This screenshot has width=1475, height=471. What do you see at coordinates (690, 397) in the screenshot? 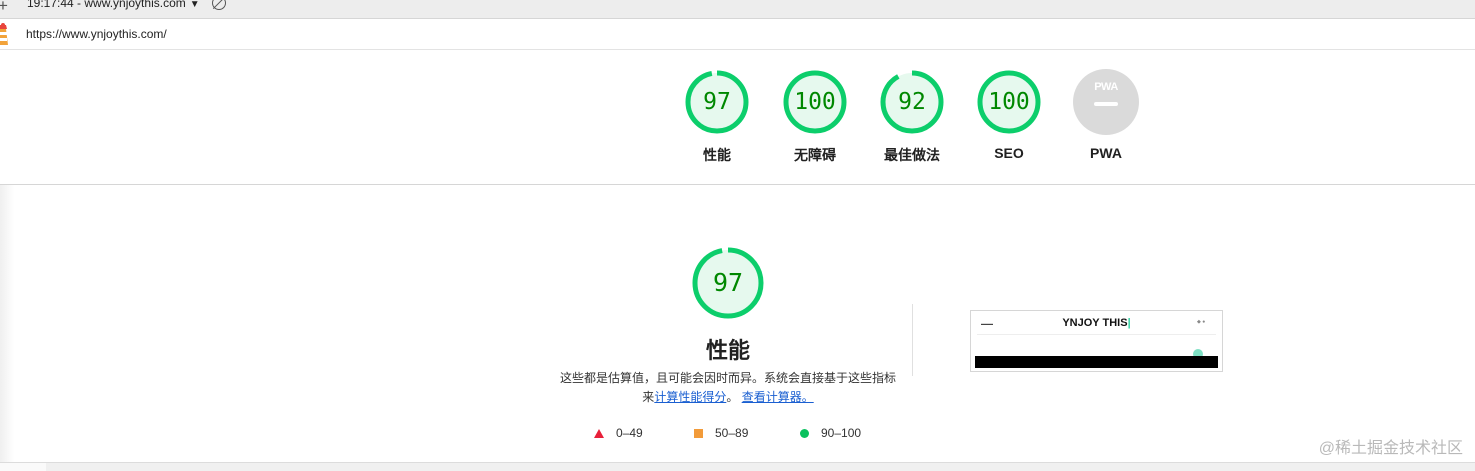
I see `calc-score-link: 计算性能得分` at bounding box center [690, 397].